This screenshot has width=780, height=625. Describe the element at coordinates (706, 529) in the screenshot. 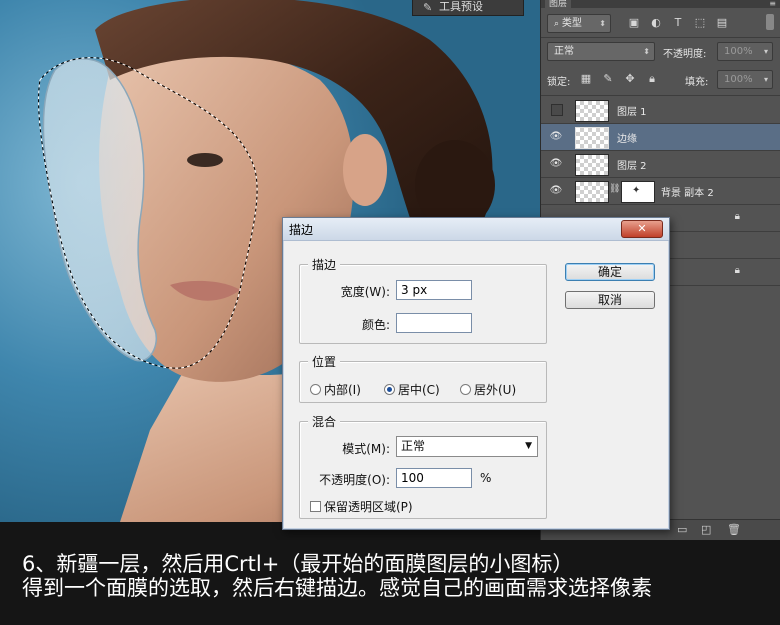

I see `new-layer-icon: ◰` at that location.